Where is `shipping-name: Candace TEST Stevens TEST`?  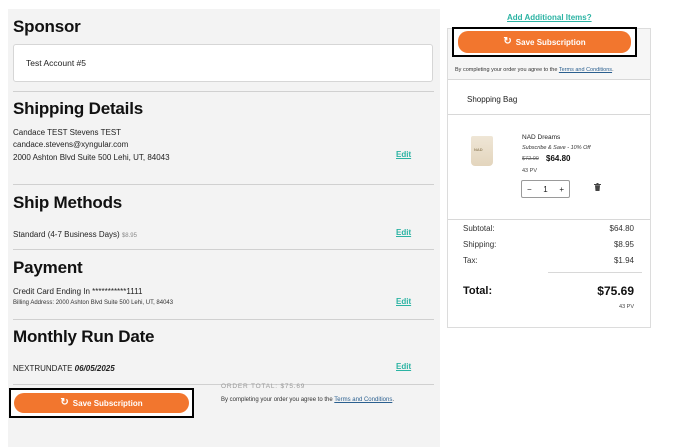 shipping-name: Candace TEST Stevens TEST is located at coordinates (67, 132).